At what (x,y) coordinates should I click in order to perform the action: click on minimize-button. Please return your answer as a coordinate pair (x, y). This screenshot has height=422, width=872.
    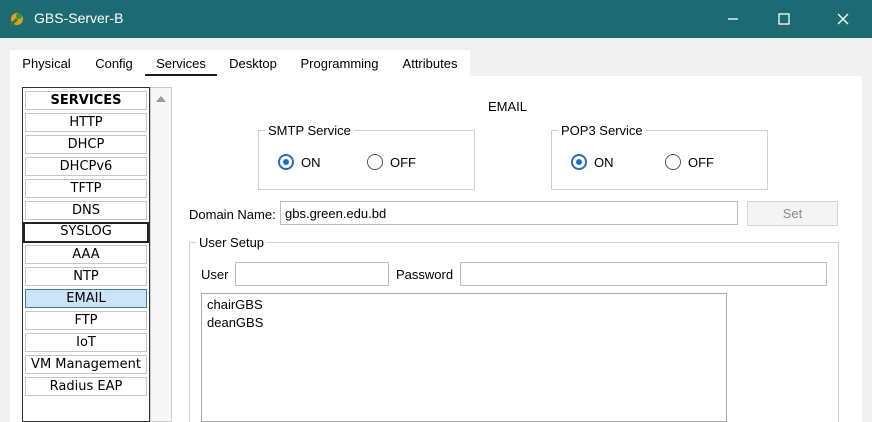
    Looking at the image, I should click on (733, 19).